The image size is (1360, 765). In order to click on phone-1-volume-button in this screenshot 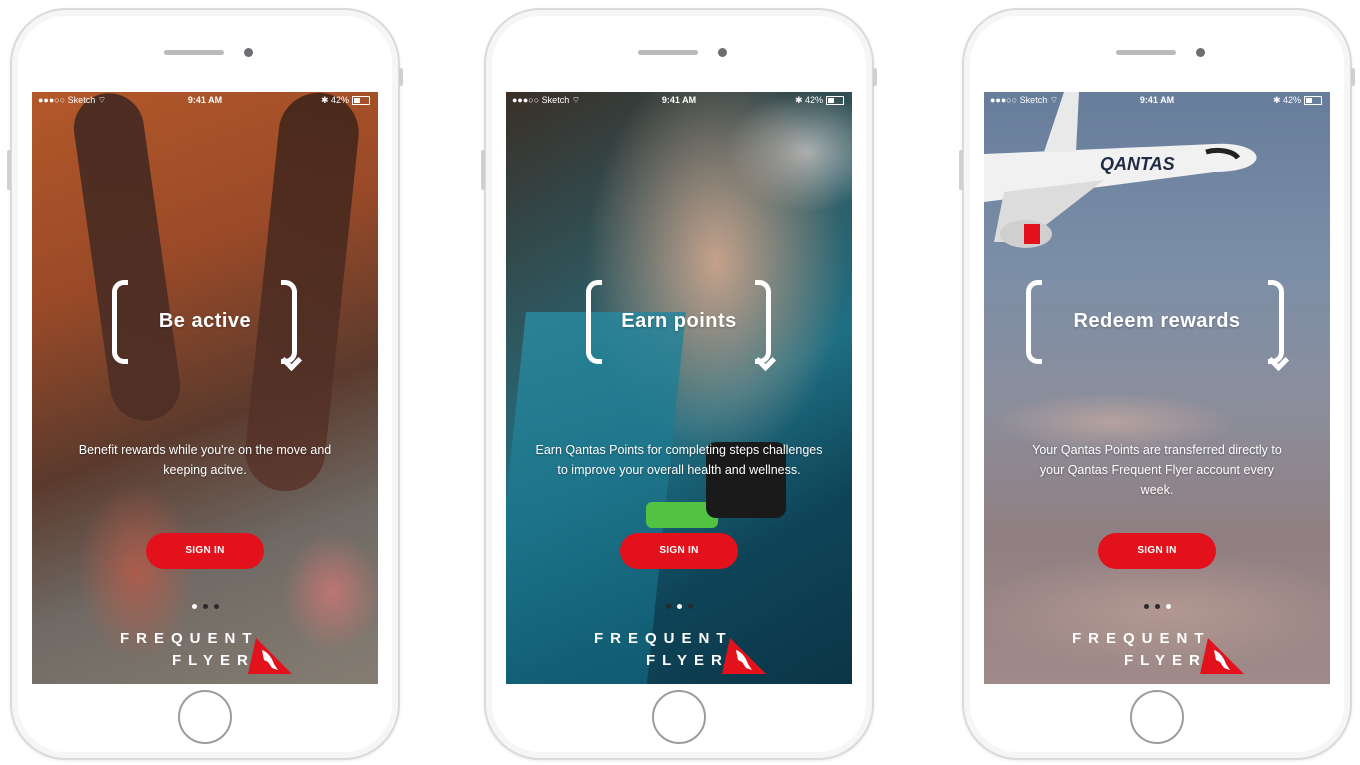, I will do `click(9, 170)`.